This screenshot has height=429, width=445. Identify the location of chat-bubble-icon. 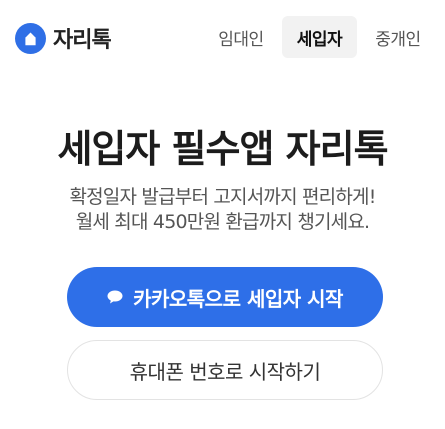
(115, 297).